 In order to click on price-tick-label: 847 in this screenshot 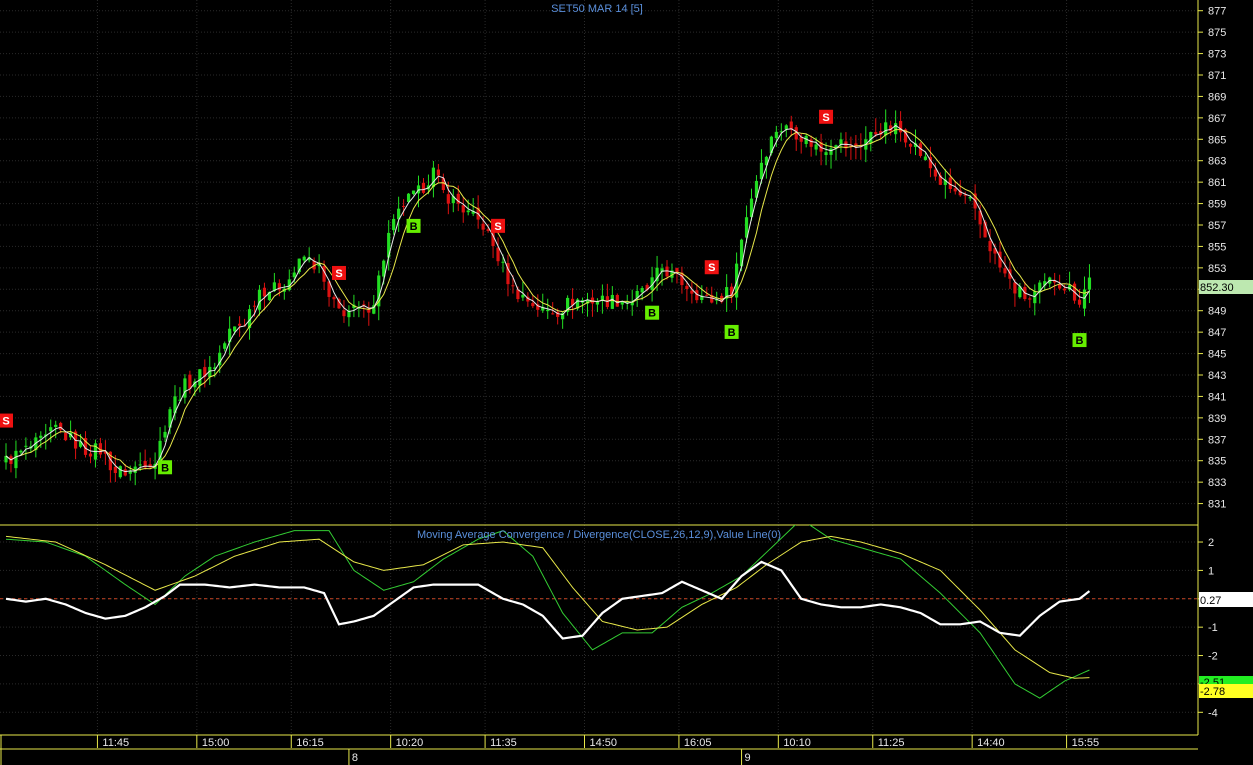, I will do `click(1217, 333)`.